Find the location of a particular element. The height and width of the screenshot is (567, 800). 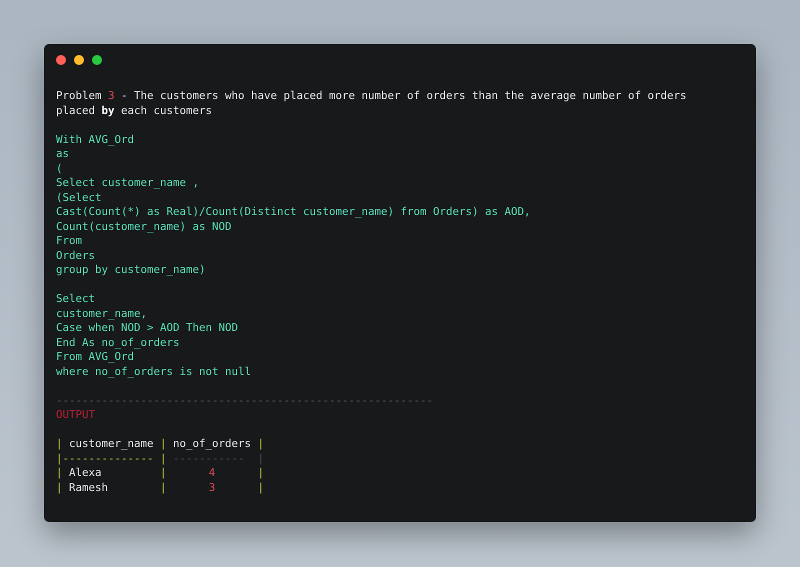

table-cell-text: Alexa is located at coordinates (85, 473).